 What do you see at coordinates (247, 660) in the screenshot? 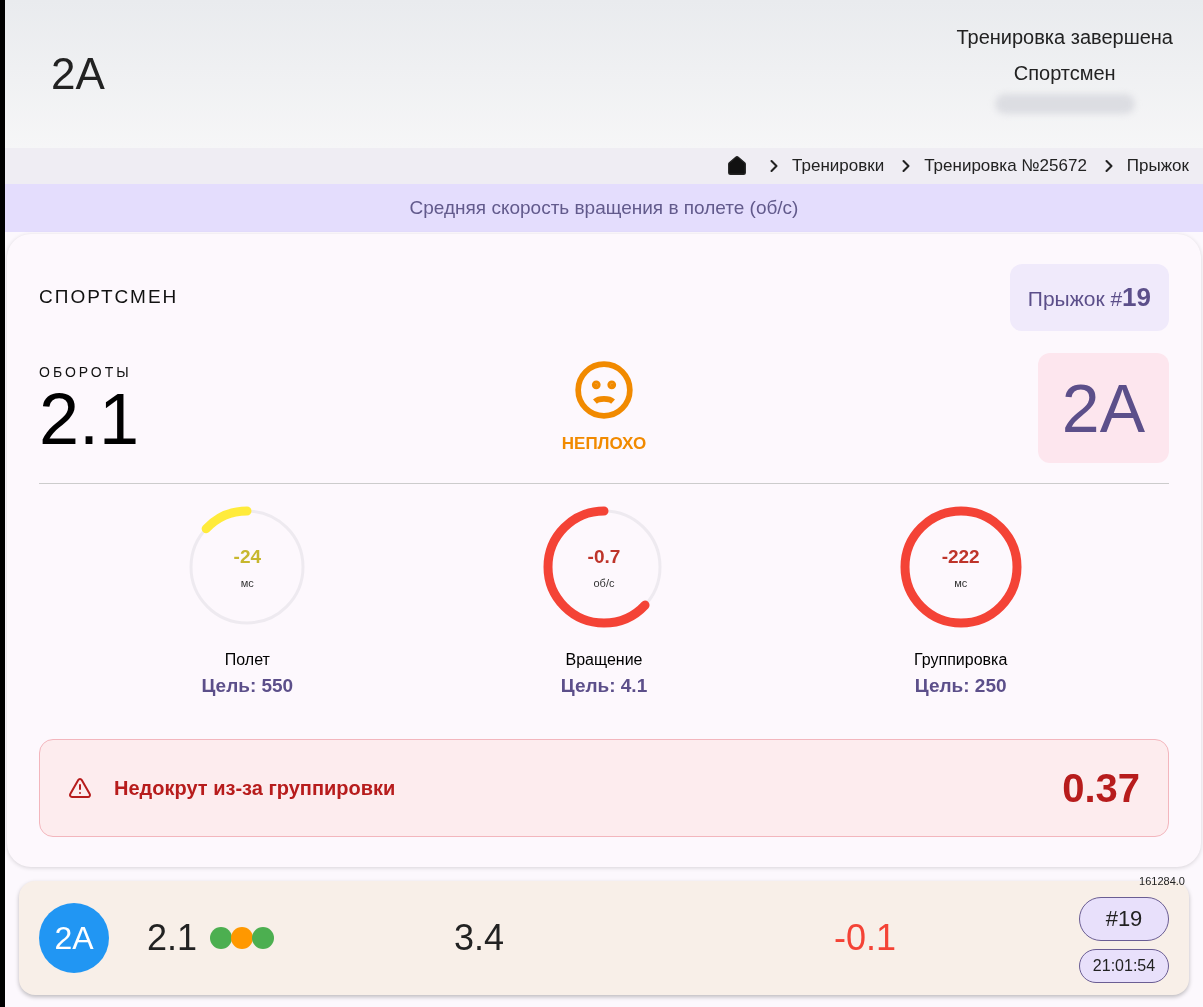
I see `gauge-label: Полет` at bounding box center [247, 660].